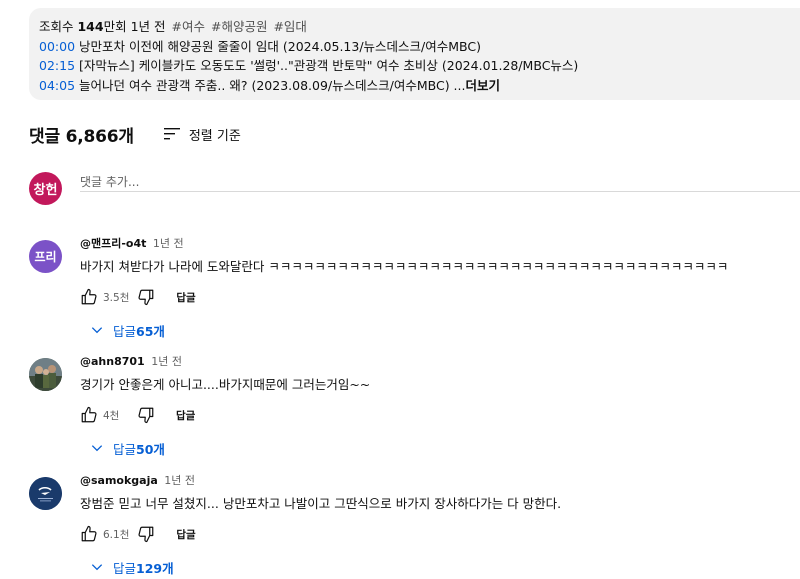 The width and height of the screenshot is (800, 579). Describe the element at coordinates (171, 134) in the screenshot. I see `sort-icon` at that location.